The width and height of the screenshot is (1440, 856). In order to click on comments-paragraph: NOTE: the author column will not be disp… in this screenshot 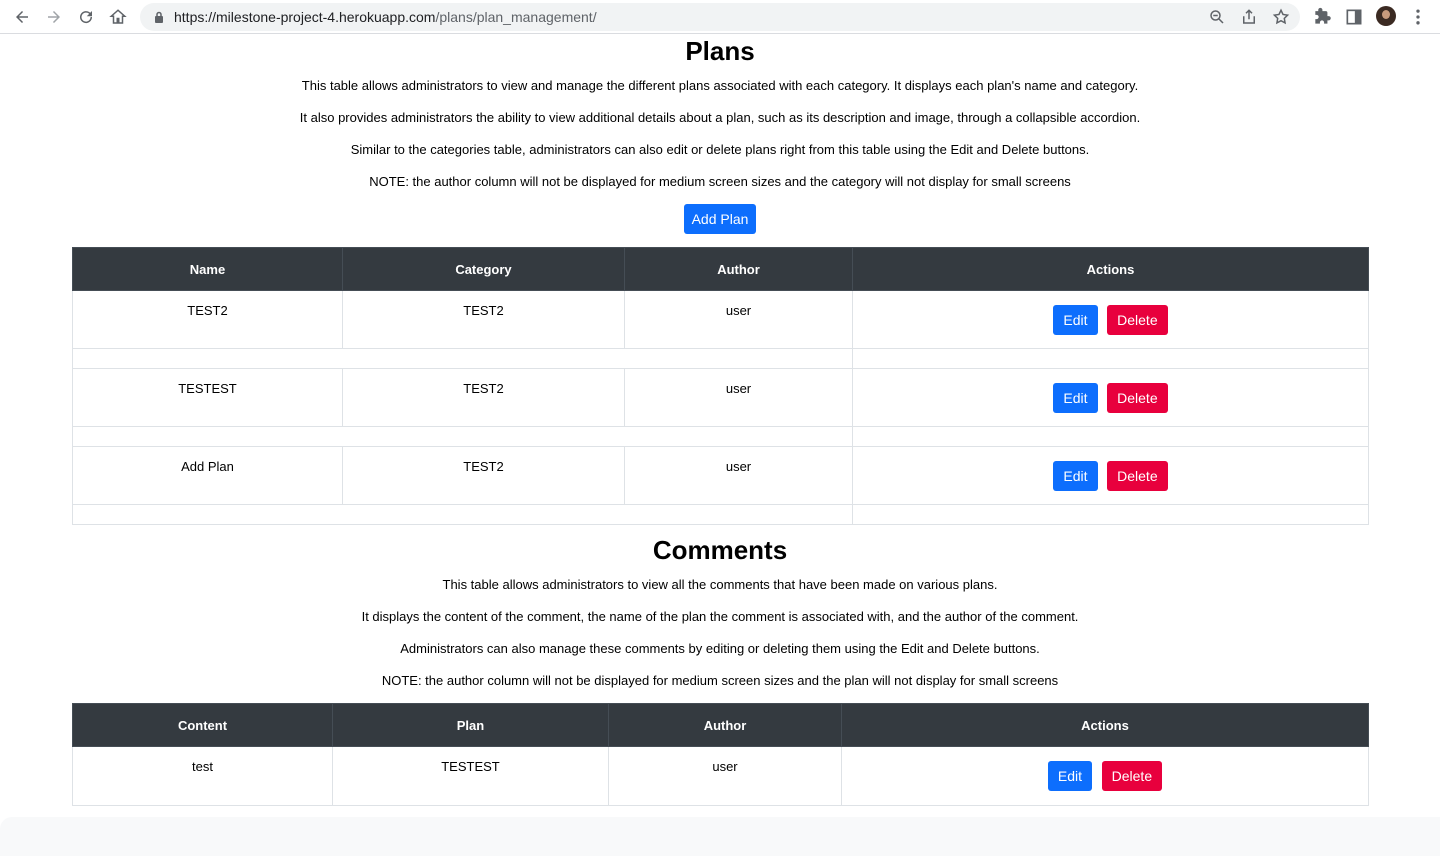, I will do `click(720, 680)`.